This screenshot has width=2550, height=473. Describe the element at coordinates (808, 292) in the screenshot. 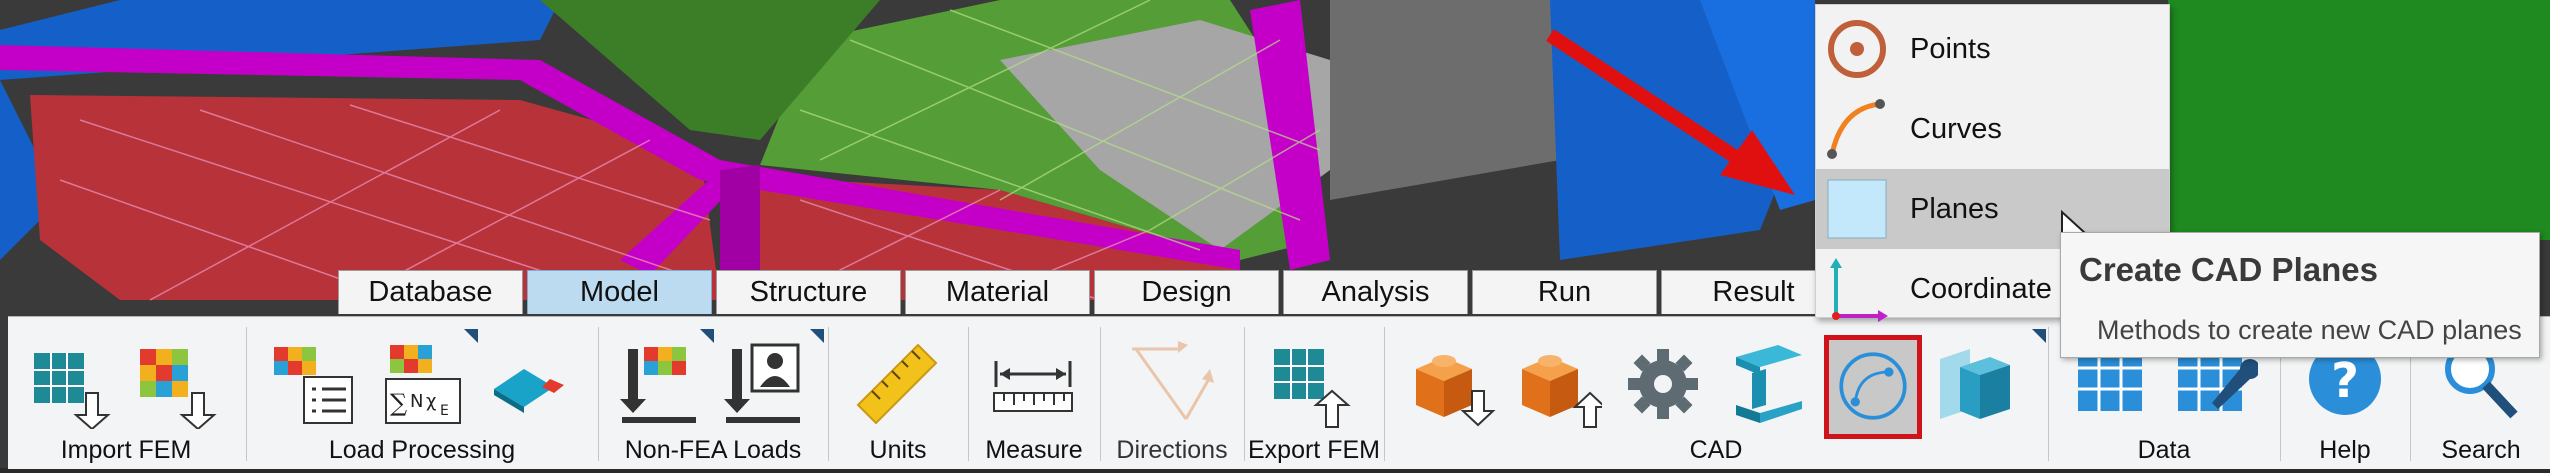

I see `tab-structure: Structure` at that location.